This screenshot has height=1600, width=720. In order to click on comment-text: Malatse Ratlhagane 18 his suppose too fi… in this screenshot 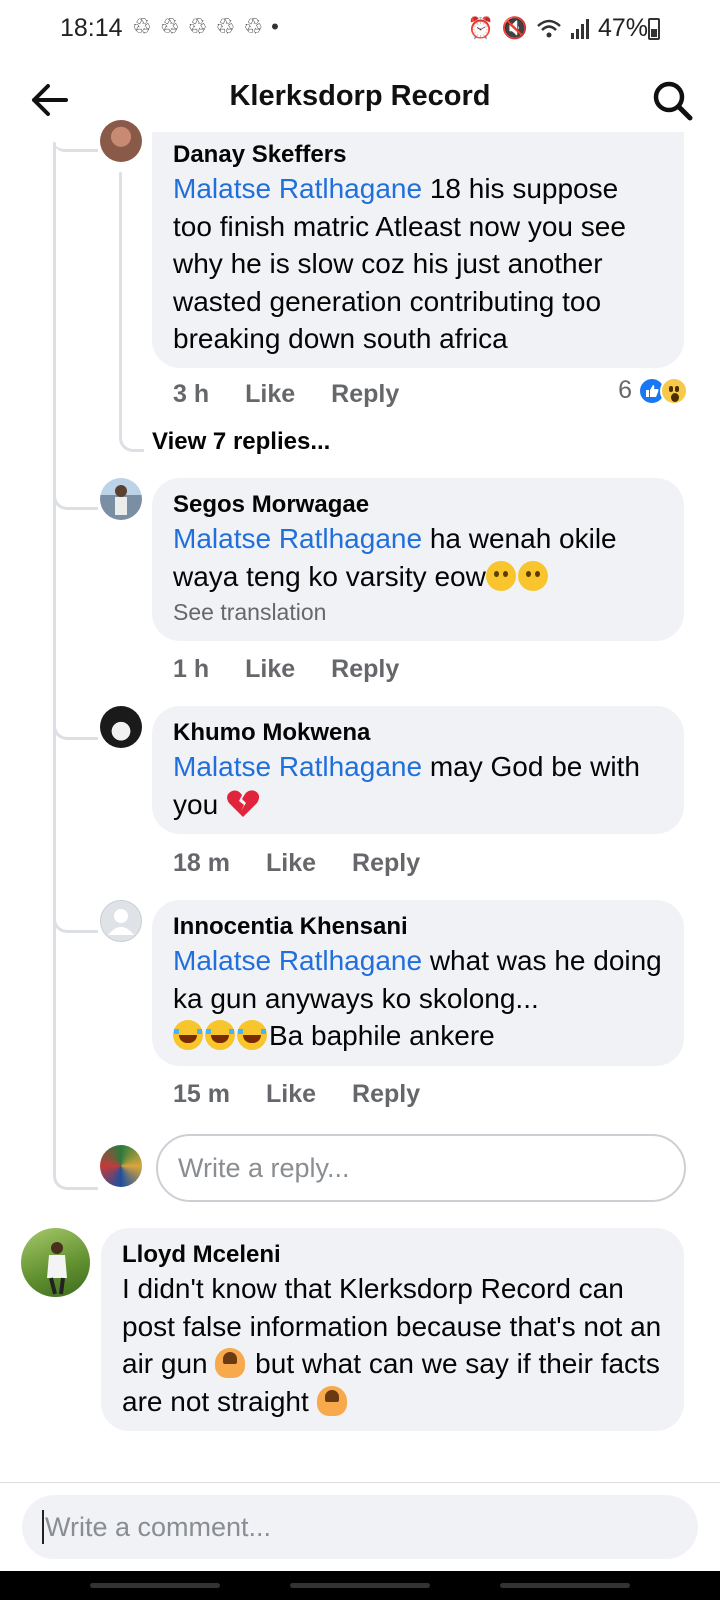, I will do `click(418, 264)`.